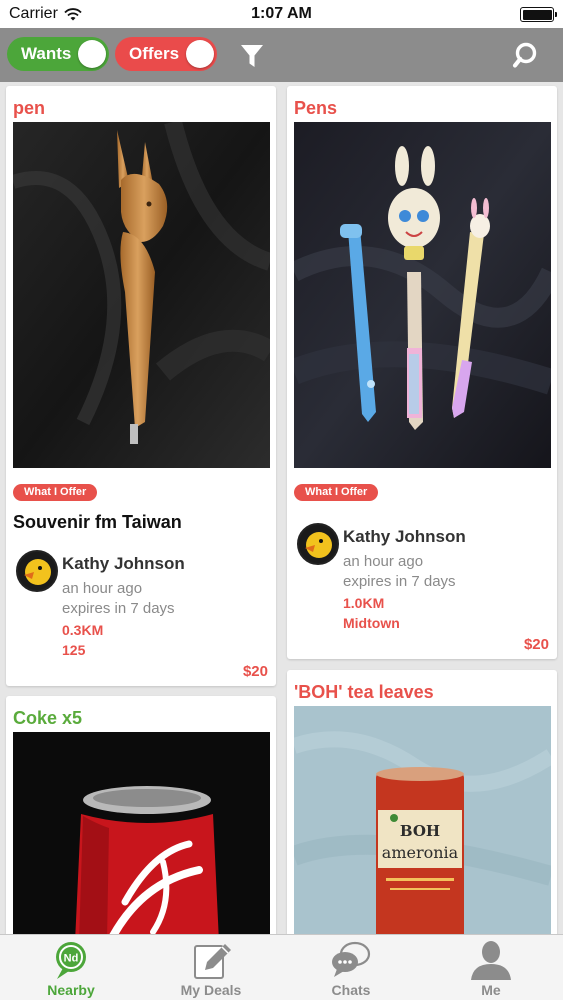 This screenshot has width=563, height=1000. Describe the element at coordinates (420, 852) in the screenshot. I see `can-product-text: ameronia` at that location.